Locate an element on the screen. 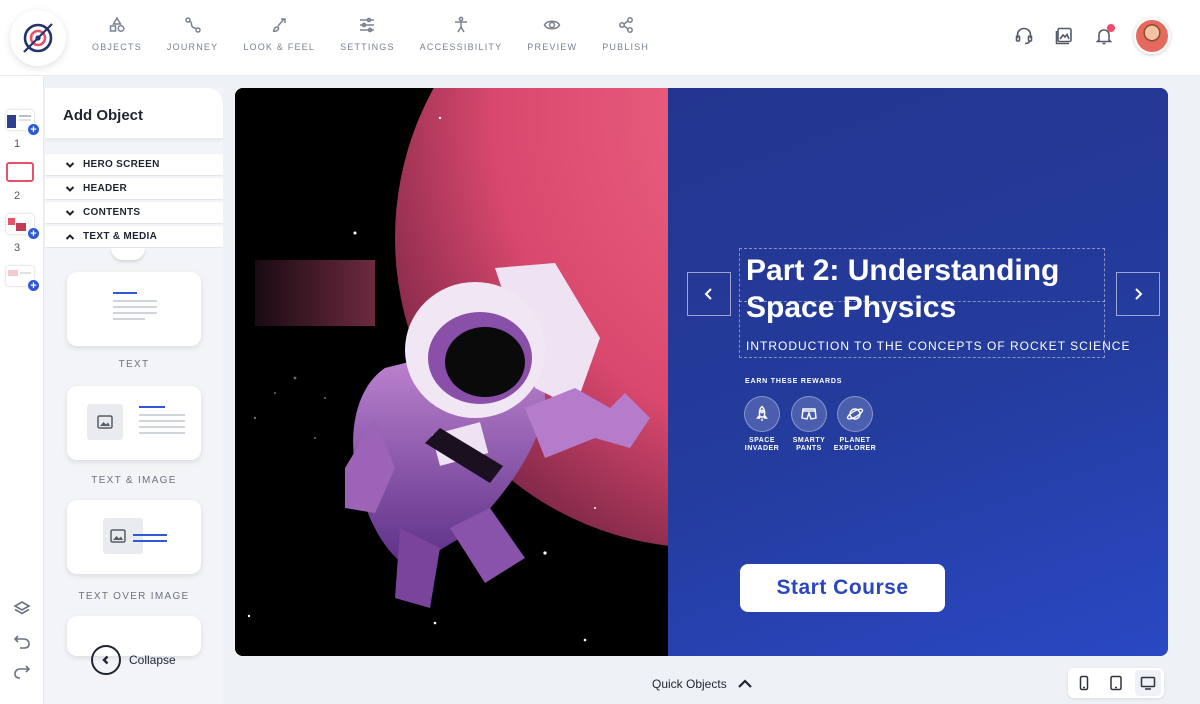 Image resolution: width=1200 pixels, height=704 pixels. user-avatar is located at coordinates (1152, 36).